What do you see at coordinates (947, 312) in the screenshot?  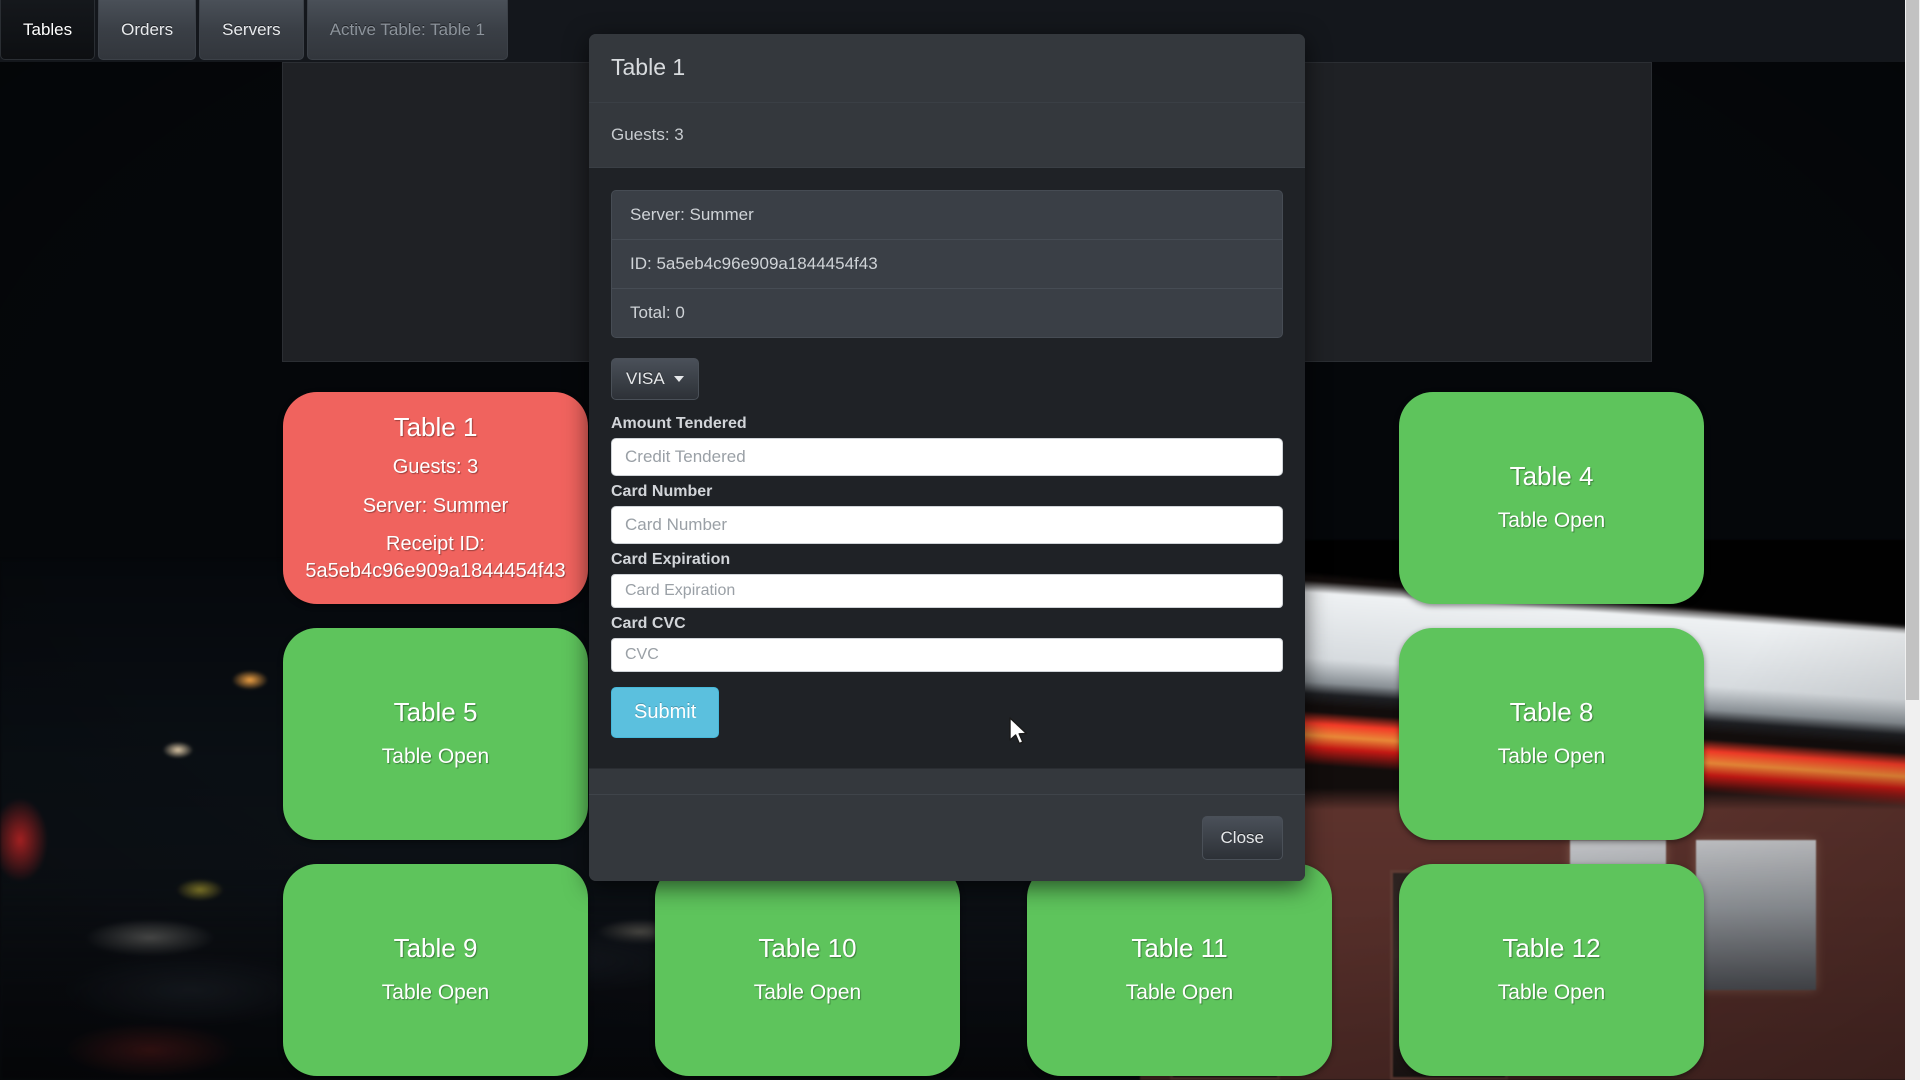 I see `receipt-total-item: Total: 0` at bounding box center [947, 312].